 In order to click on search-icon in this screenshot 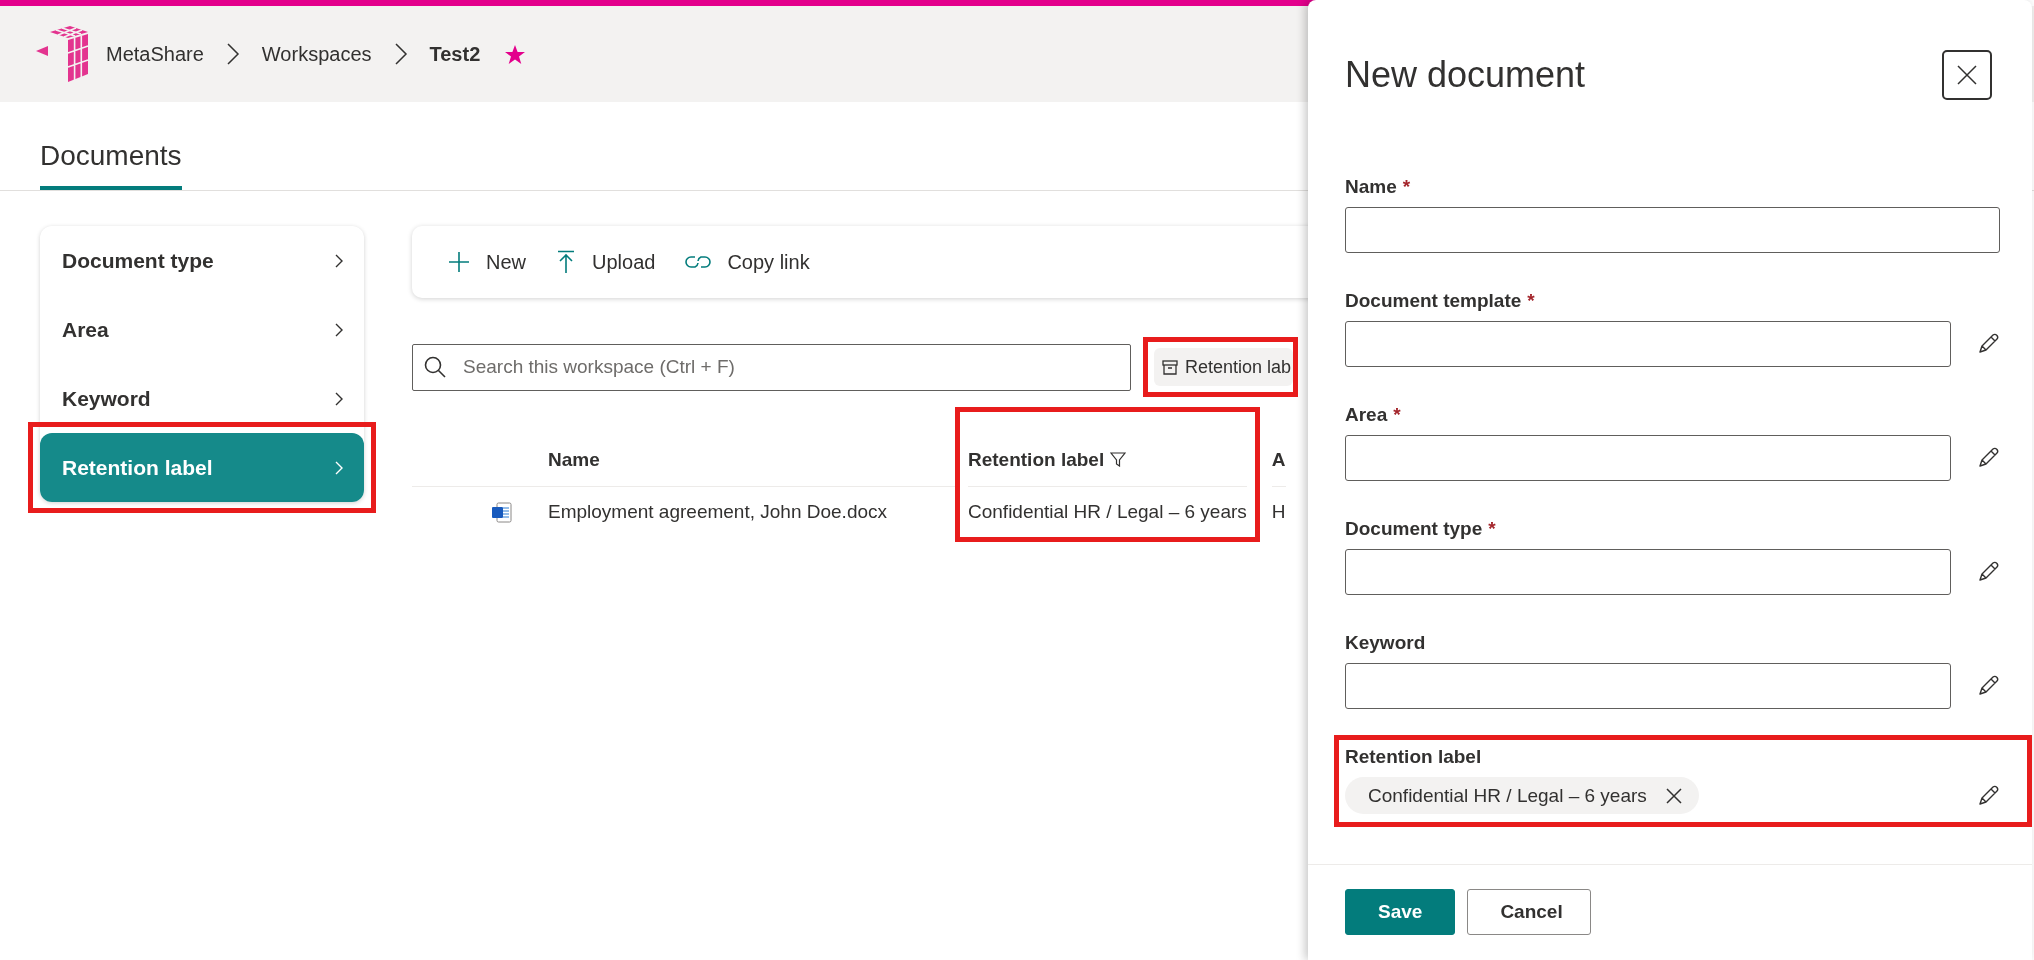, I will do `click(435, 366)`.